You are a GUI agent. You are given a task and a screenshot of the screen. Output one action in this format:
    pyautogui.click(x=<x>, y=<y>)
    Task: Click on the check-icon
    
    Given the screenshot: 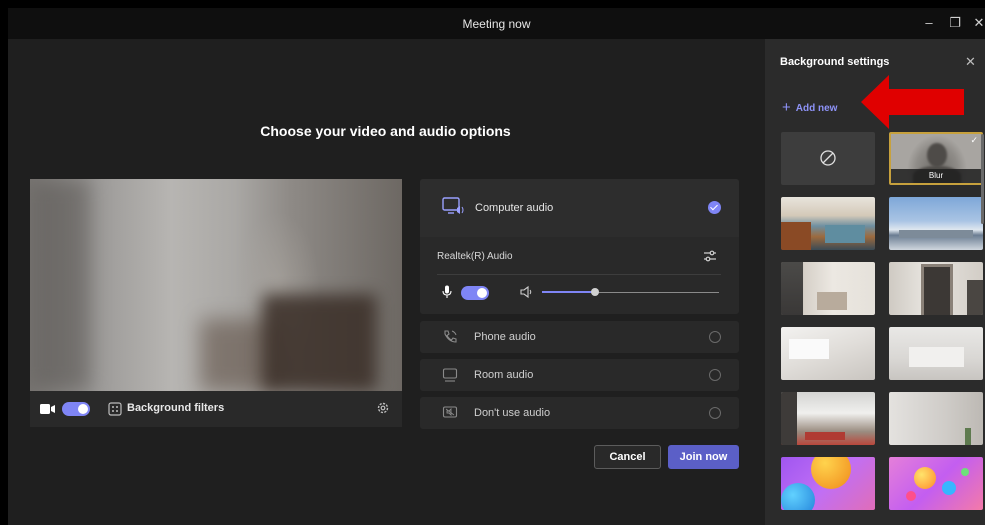 What is the action you would take?
    pyautogui.click(x=714, y=207)
    